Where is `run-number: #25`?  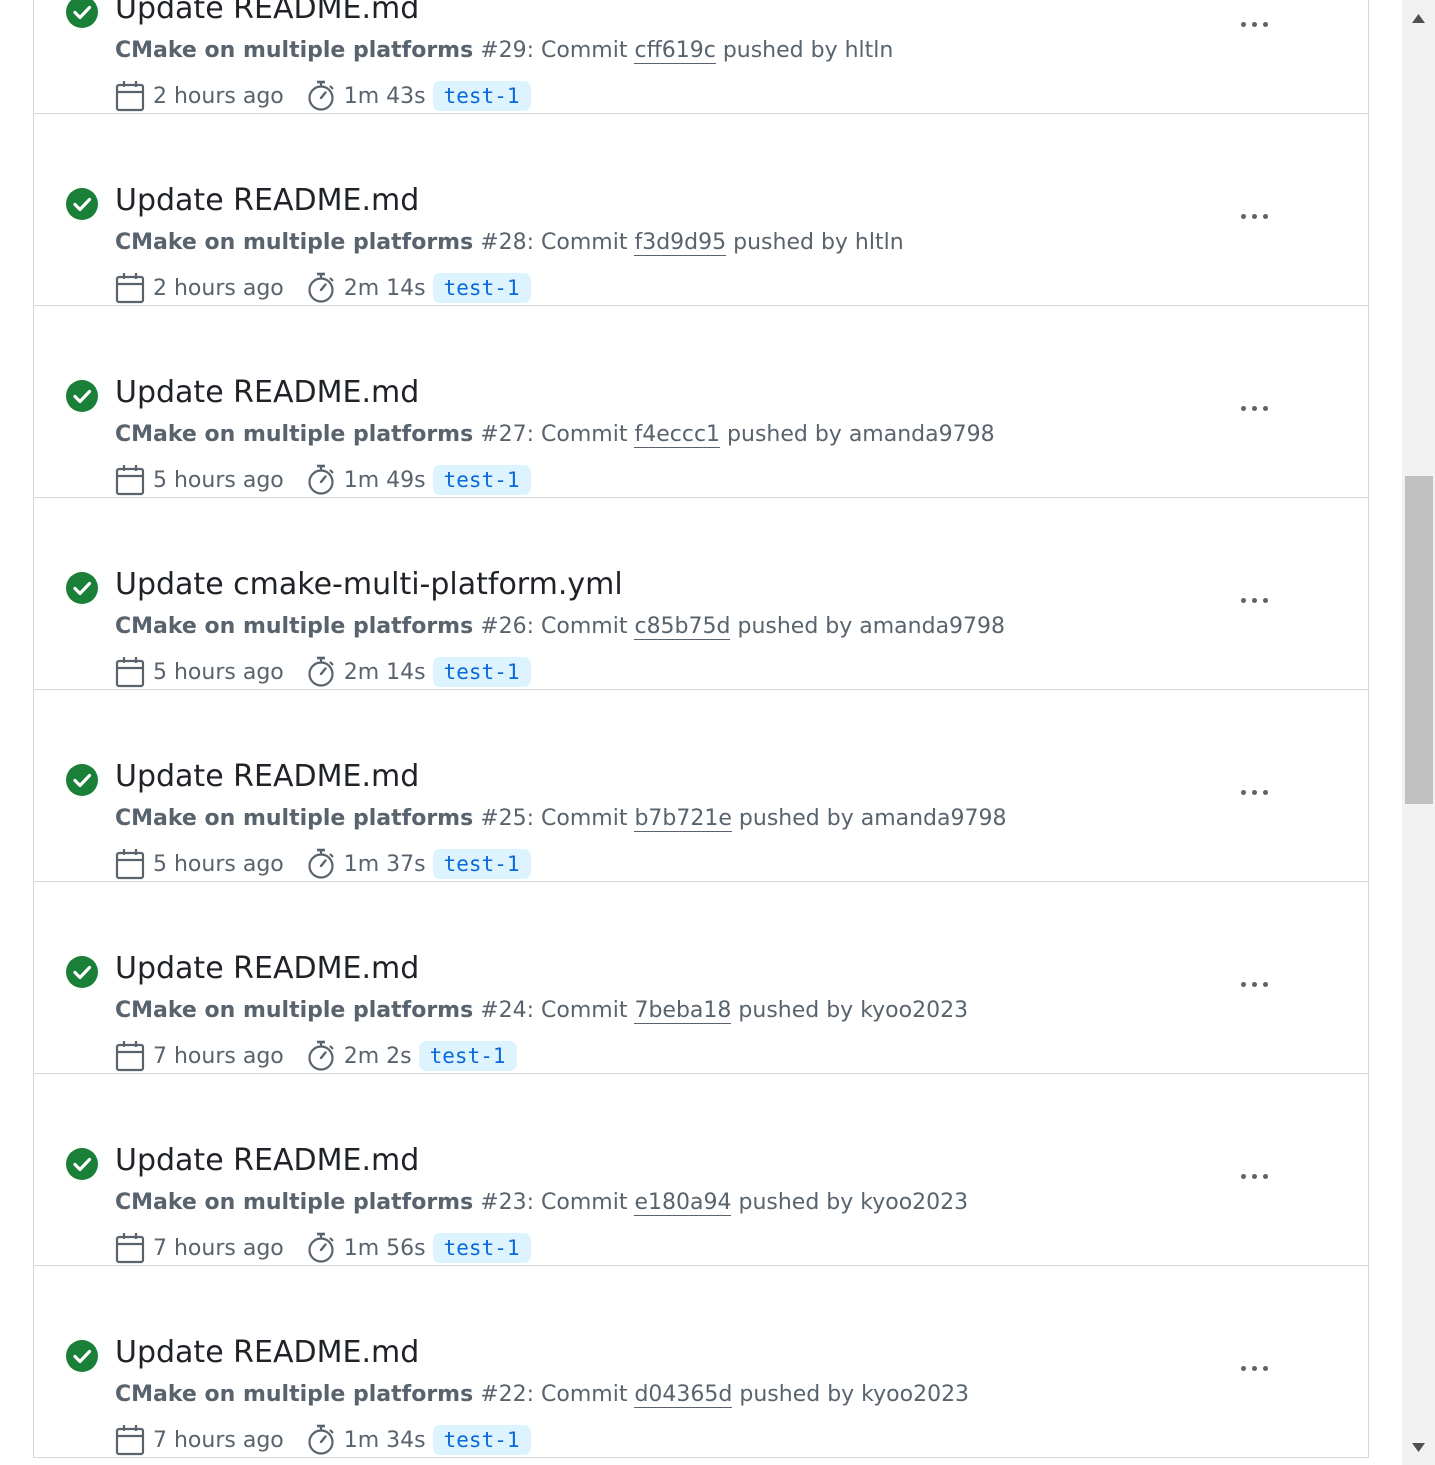
run-number: #25 is located at coordinates (503, 818).